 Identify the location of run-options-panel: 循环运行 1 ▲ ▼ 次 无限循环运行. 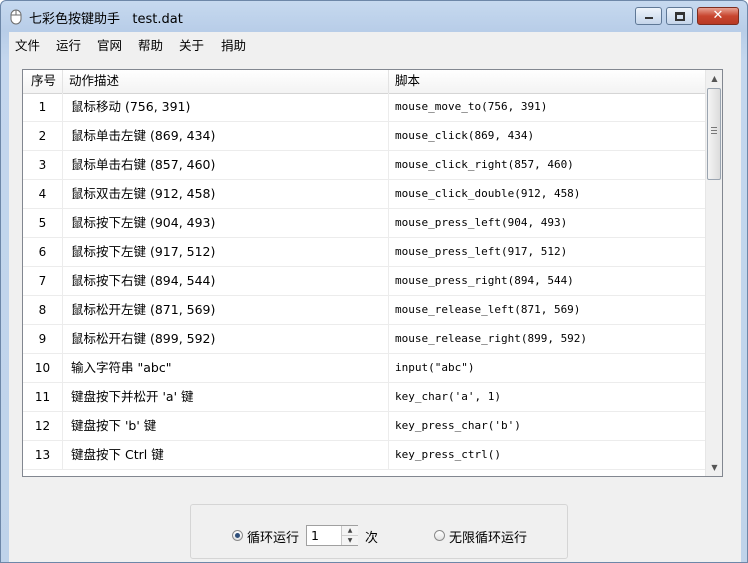
(379, 531).